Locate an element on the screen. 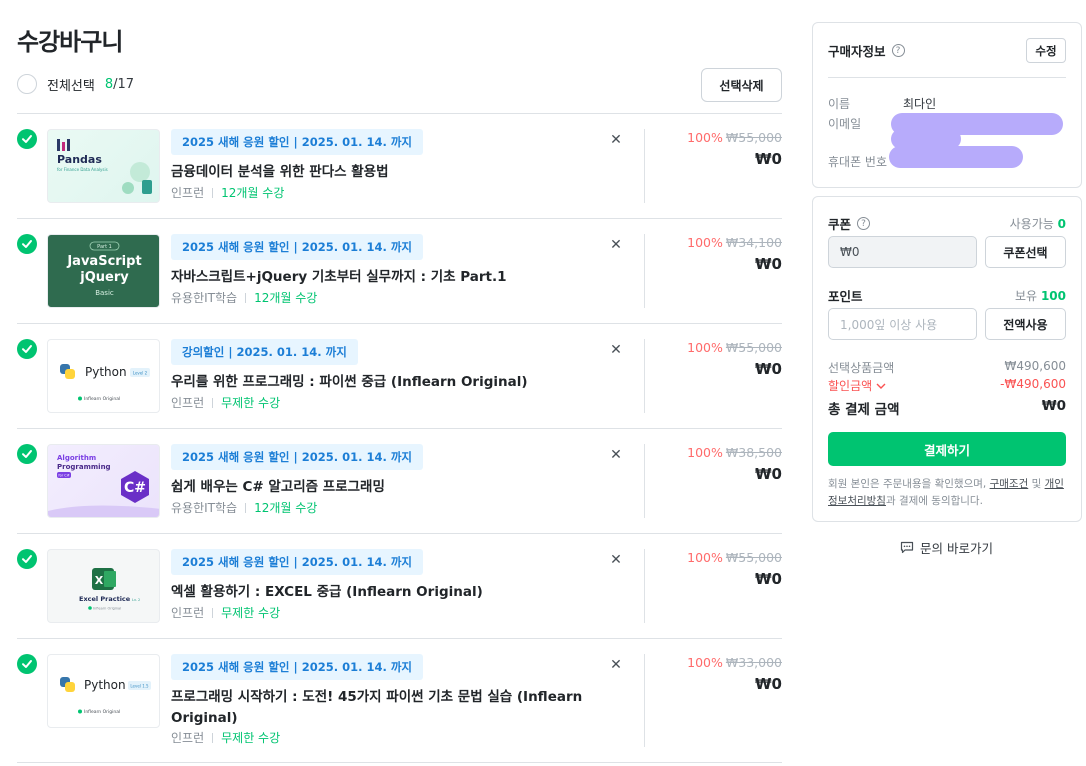 This screenshot has width=1086, height=766. thumb-title-2: Programming is located at coordinates (84, 467).